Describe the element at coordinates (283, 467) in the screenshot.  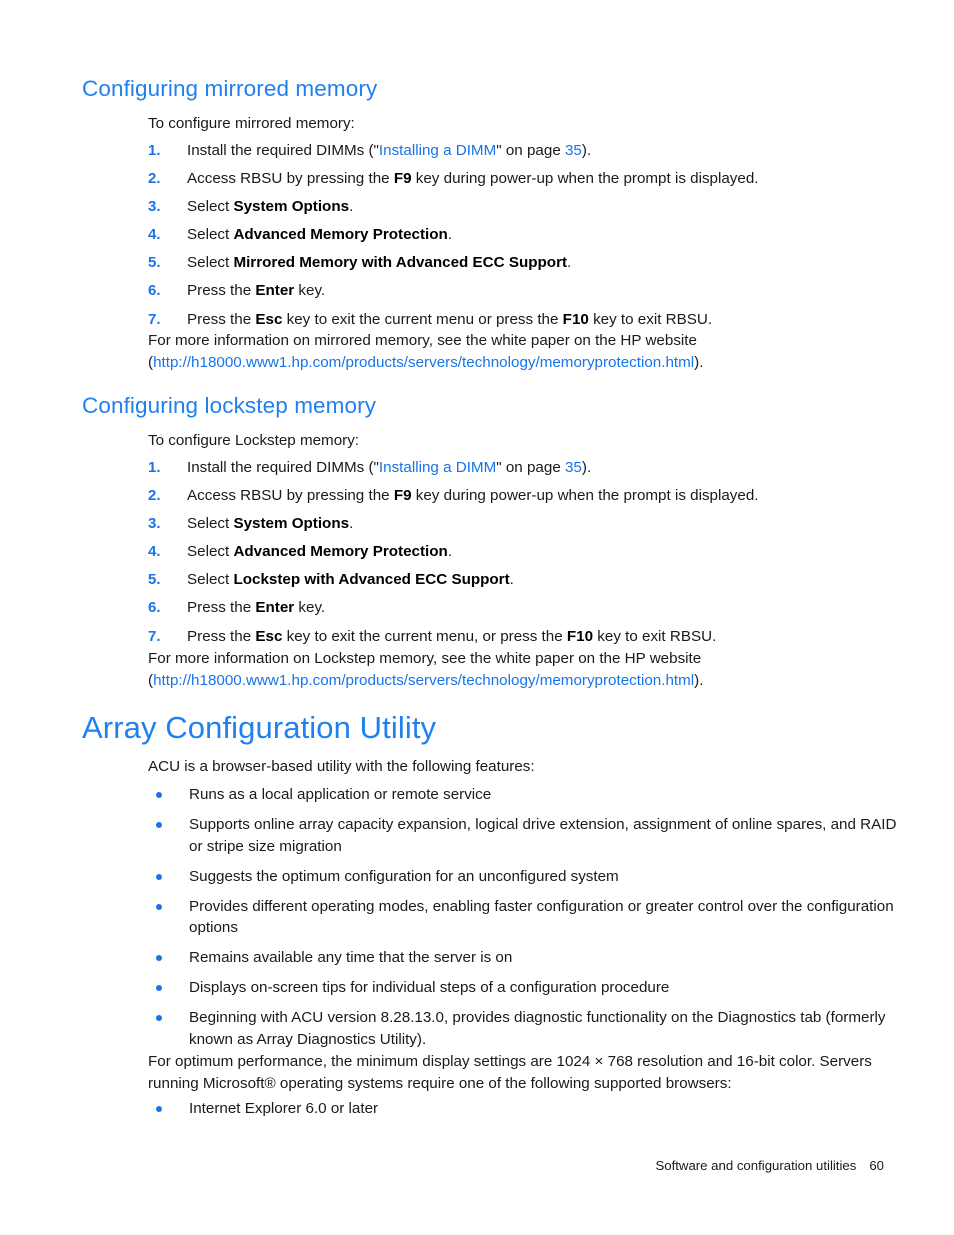
I see `text-run: Install the required DIMMs ("` at that location.